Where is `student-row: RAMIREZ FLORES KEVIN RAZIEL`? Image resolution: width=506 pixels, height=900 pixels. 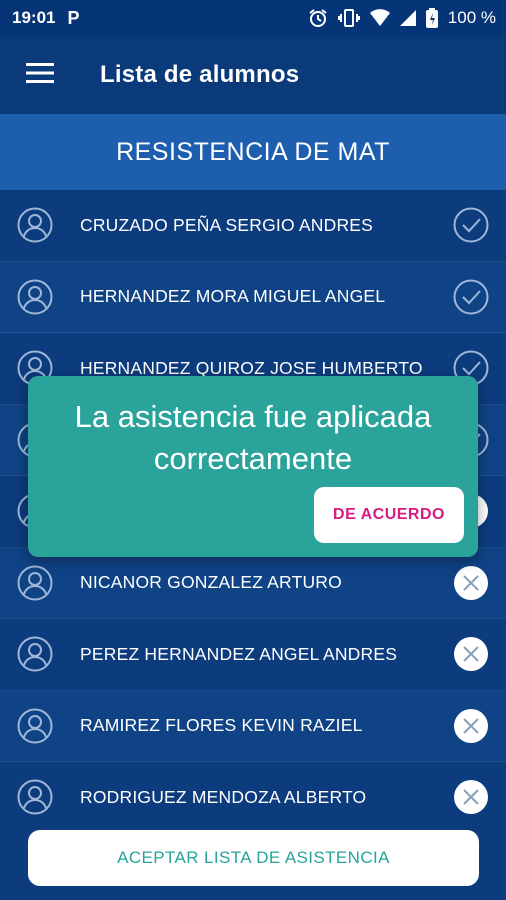 student-row: RAMIREZ FLORES KEVIN RAZIEL is located at coordinates (253, 726).